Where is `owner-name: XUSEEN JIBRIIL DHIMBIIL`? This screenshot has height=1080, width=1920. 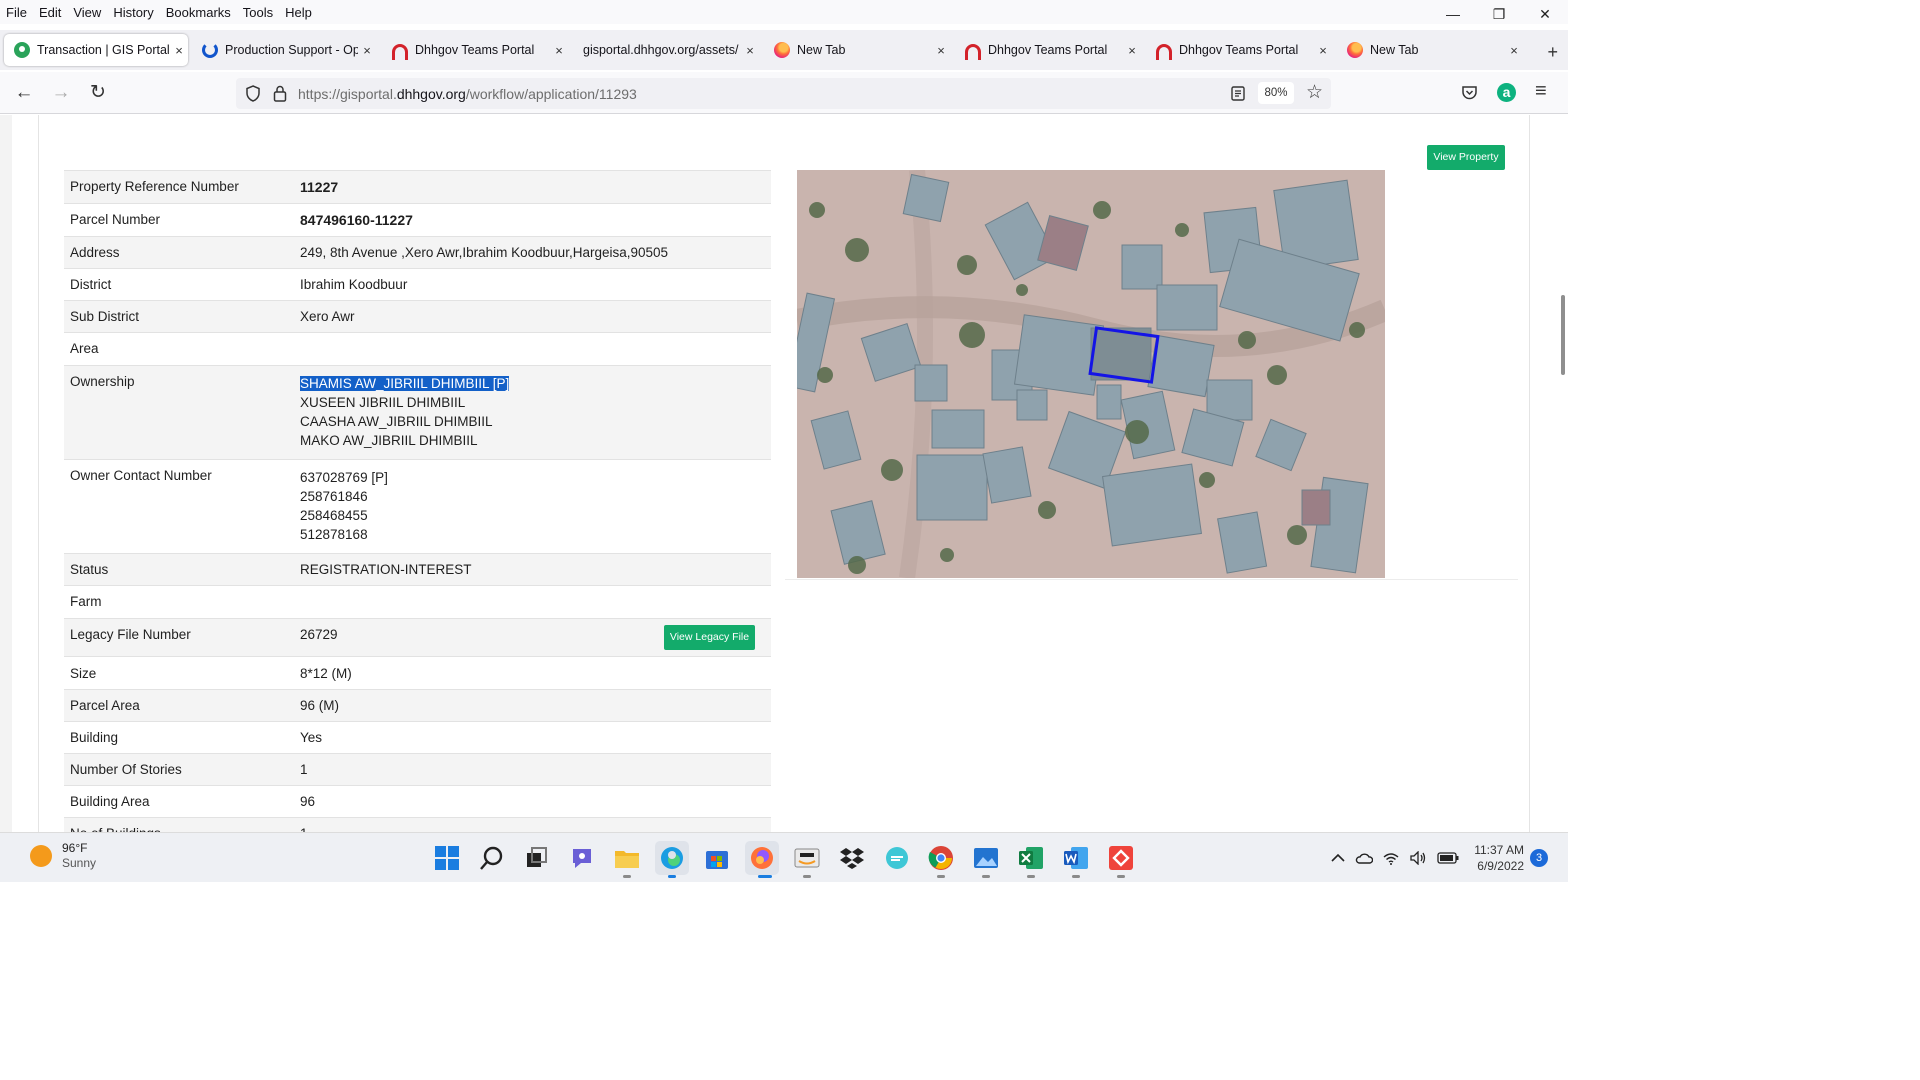 owner-name: XUSEEN JIBRIIL DHIMBIIL is located at coordinates (383, 402).